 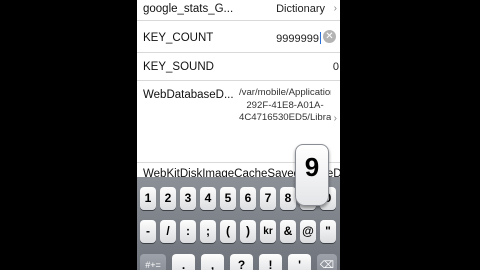 What do you see at coordinates (168, 198) in the screenshot?
I see `key-2: 2` at bounding box center [168, 198].